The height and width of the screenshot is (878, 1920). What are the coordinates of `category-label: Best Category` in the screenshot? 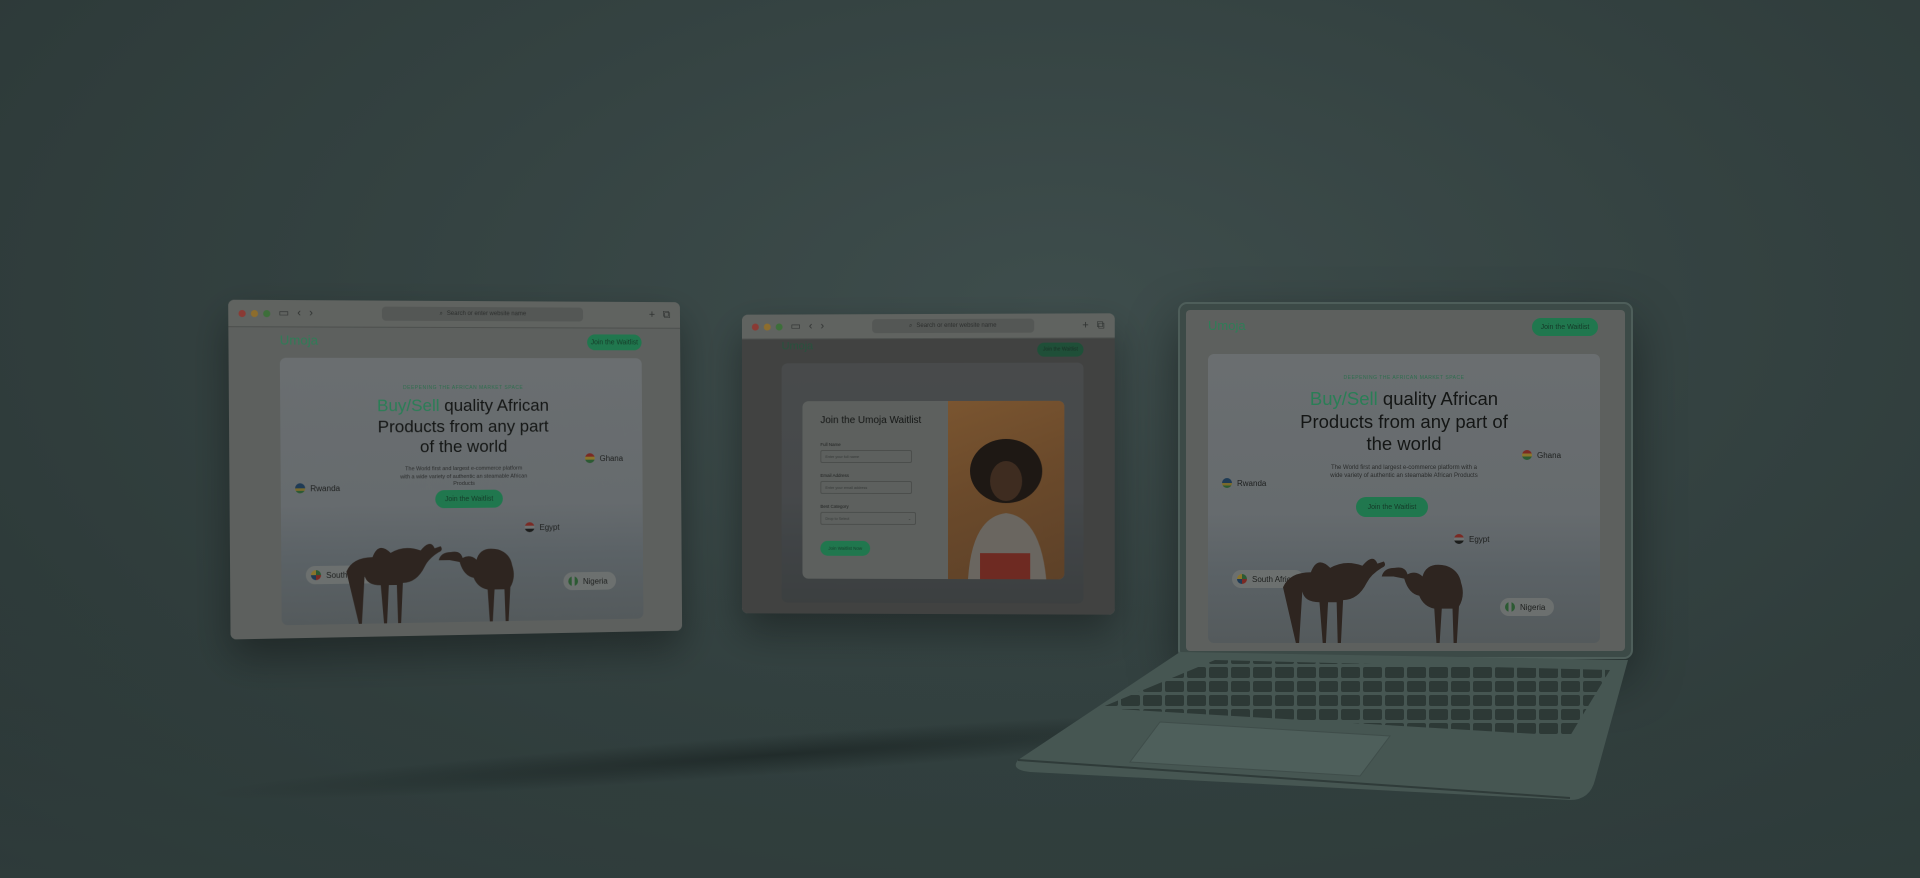 It's located at (834, 506).